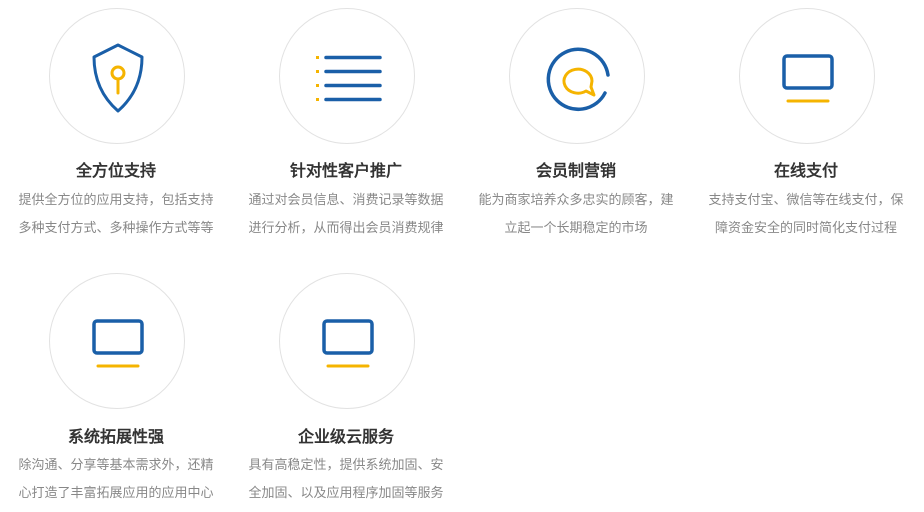 This screenshot has height=512, width=924. I want to click on feature-desc-line: 立起一个长期稳定的市场, so click(576, 228).